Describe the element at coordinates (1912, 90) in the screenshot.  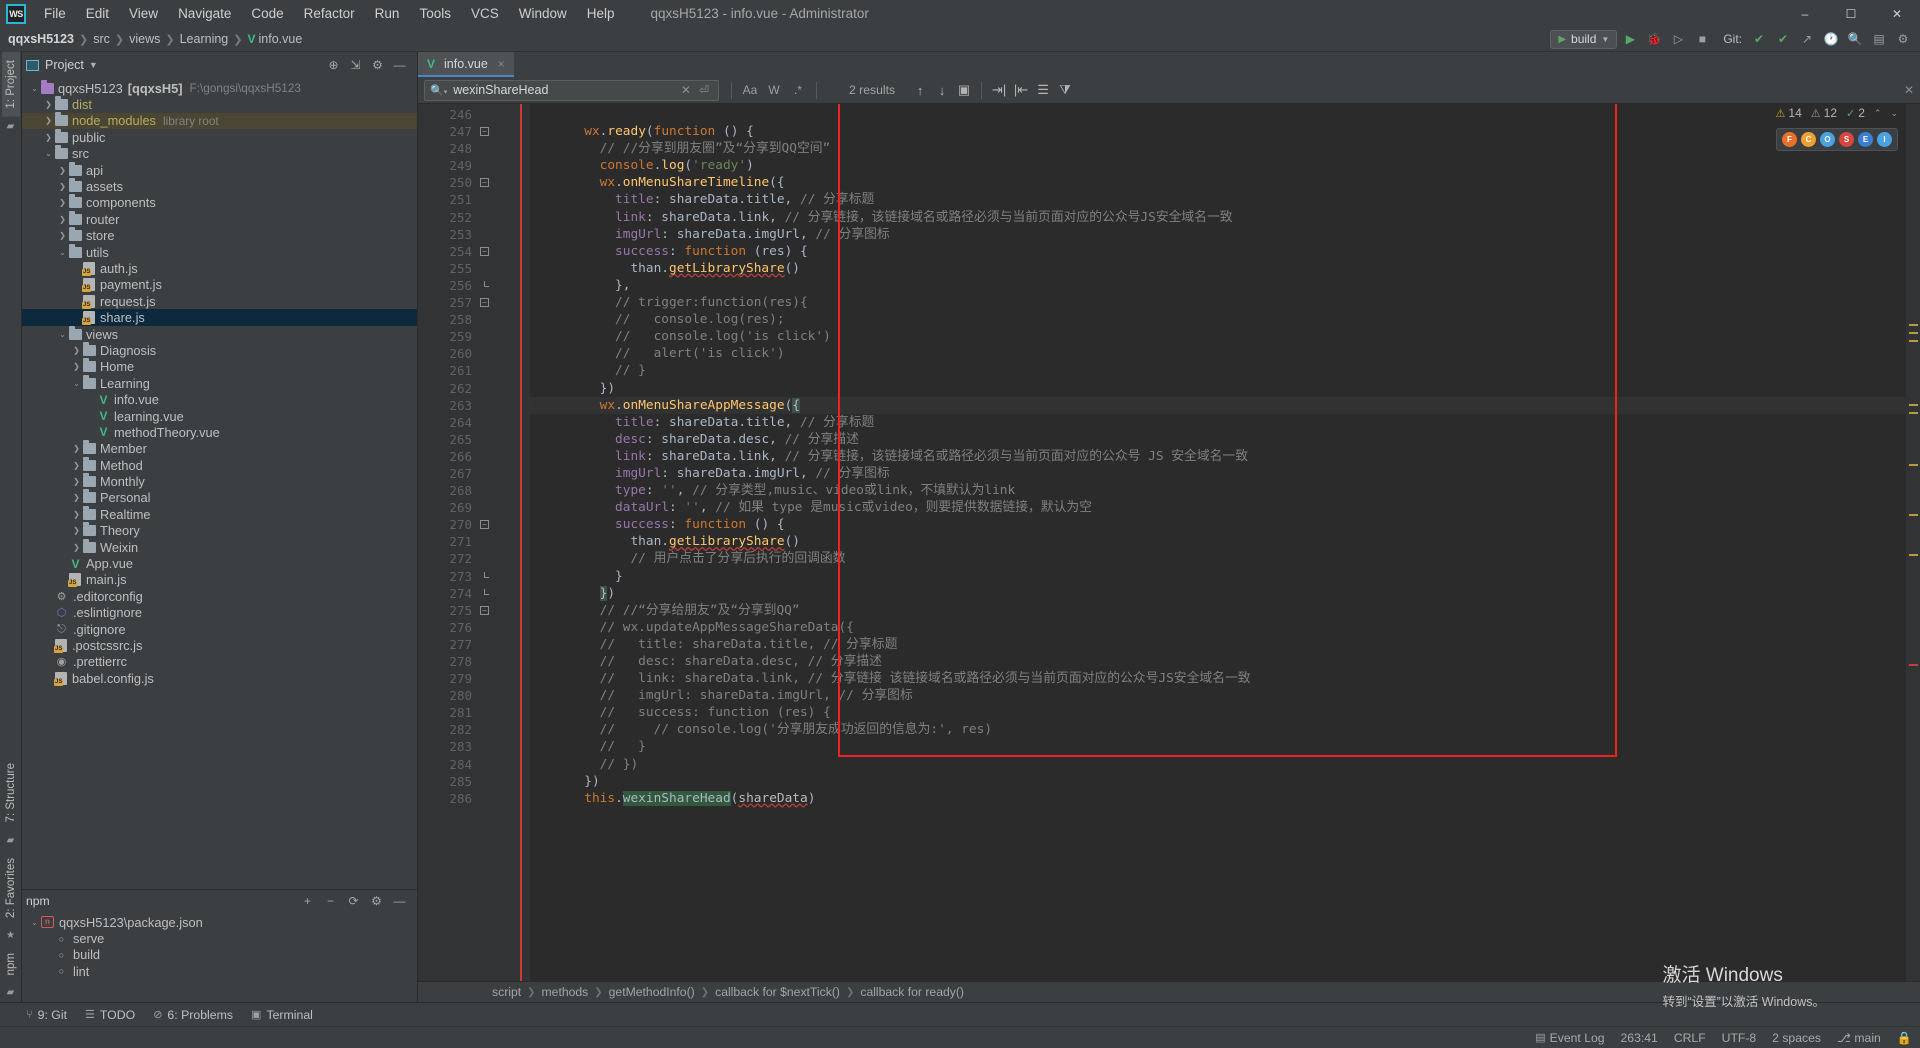
I see `close-find-bar-icon: ✕` at that location.